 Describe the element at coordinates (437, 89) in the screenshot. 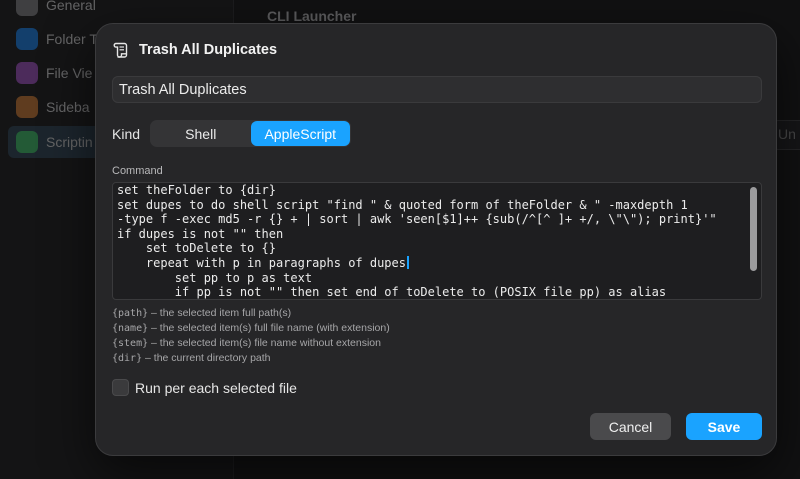

I see `name-field: Trash All Duplicates` at that location.